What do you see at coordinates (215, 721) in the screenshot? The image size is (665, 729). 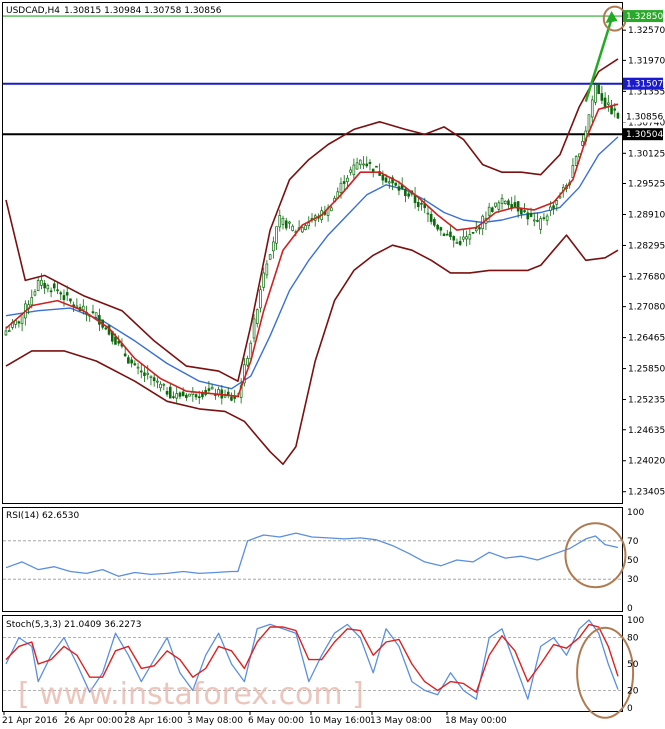 I see `time-tick-label: 3 May 08:00` at bounding box center [215, 721].